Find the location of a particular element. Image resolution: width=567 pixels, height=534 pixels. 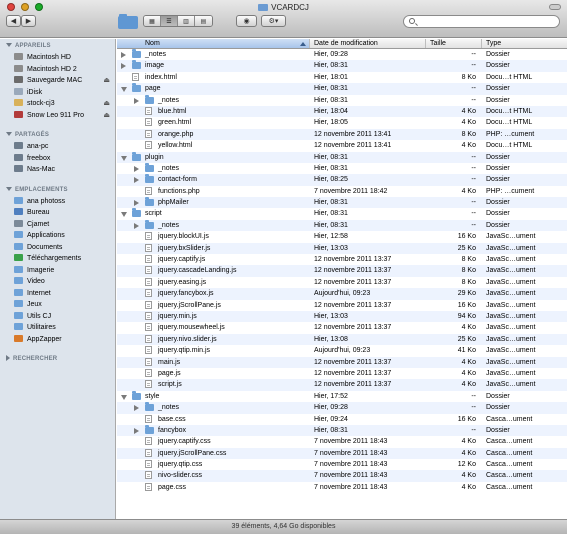

column-type: Type is located at coordinates (524, 43).